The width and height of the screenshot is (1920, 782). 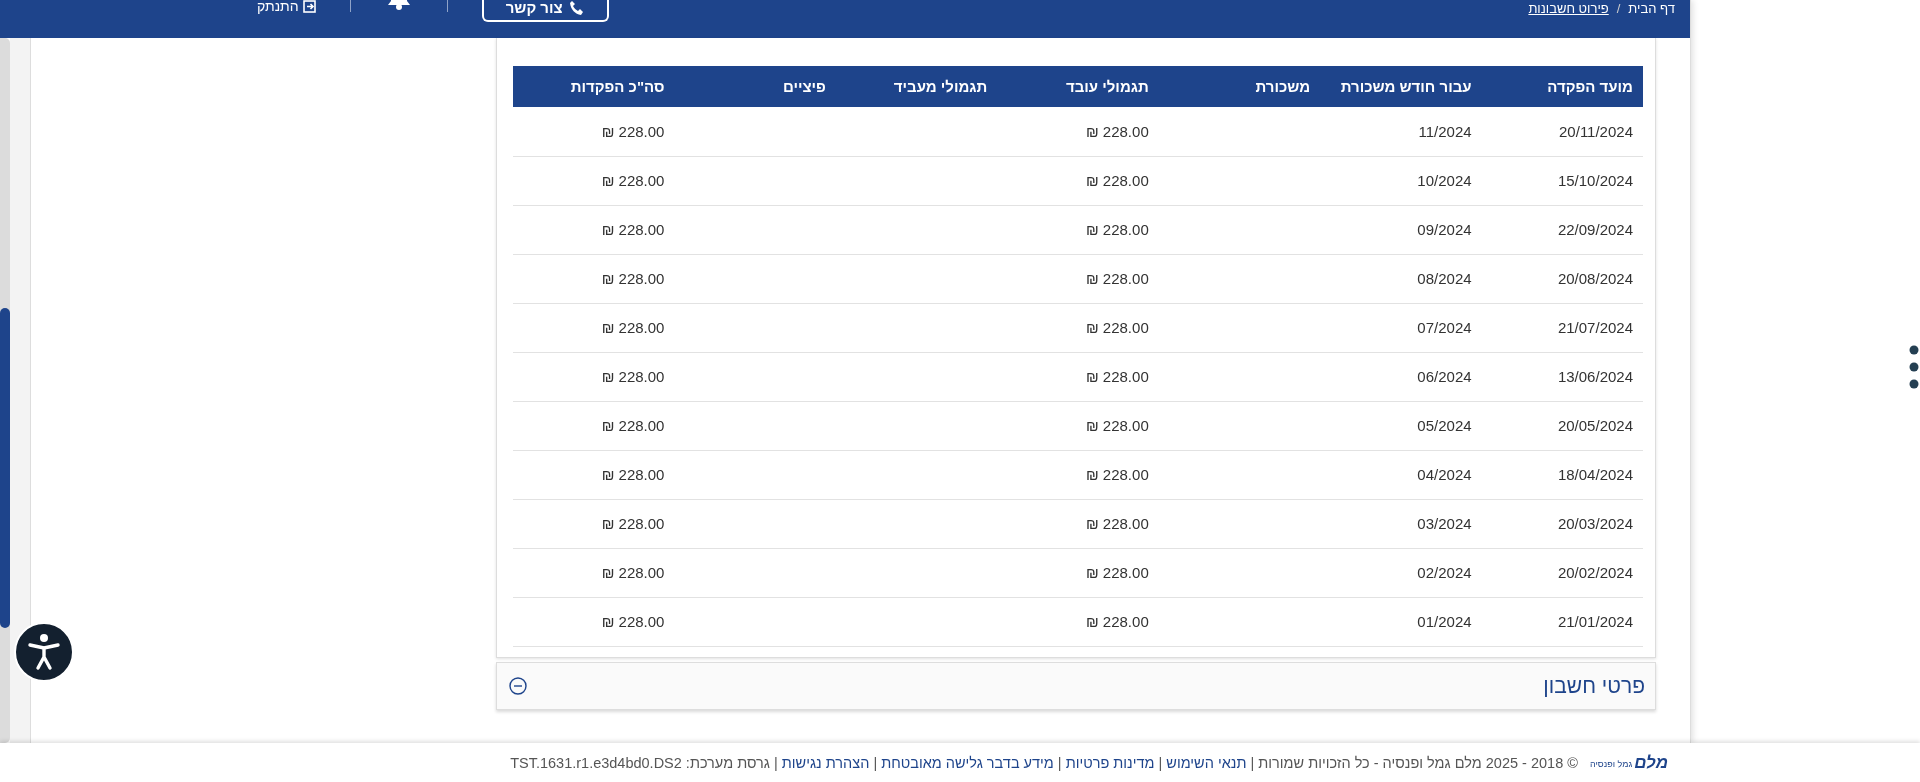 I want to click on table-cell: 09/2024, so click(x=1401, y=229).